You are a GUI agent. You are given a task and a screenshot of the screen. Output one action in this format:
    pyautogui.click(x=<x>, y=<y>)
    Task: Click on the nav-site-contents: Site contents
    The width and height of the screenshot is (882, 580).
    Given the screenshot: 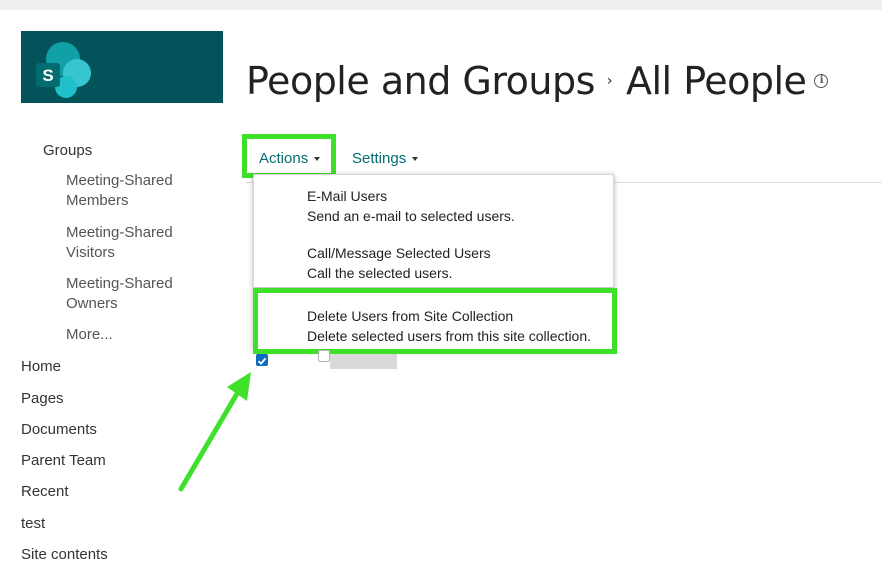 What is the action you would take?
    pyautogui.click(x=64, y=554)
    